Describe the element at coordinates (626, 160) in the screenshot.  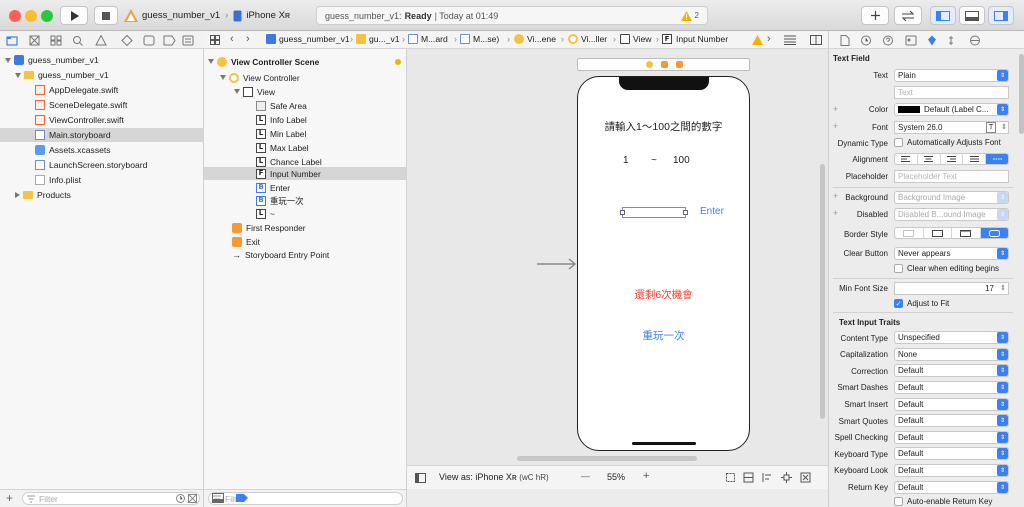
I see `min-label: 1` at that location.